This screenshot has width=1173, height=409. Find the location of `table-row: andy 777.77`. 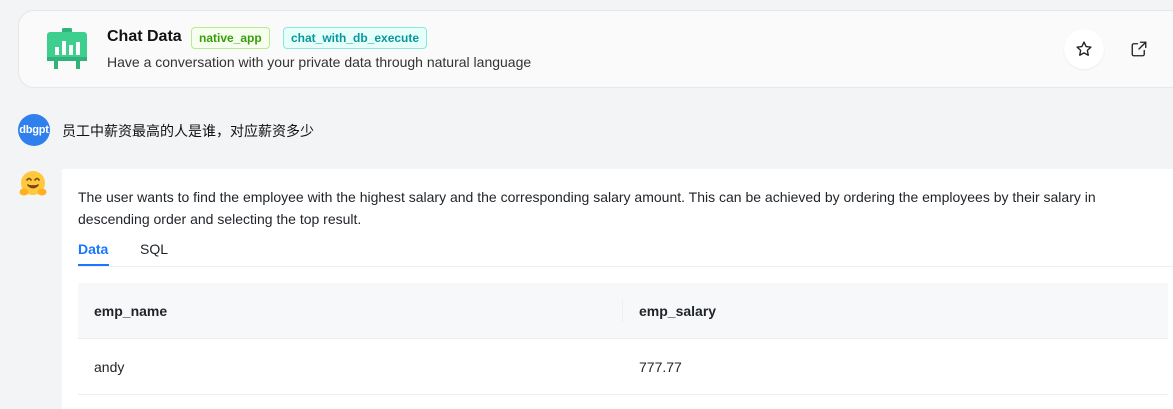

table-row: andy 777.77 is located at coordinates (623, 367).